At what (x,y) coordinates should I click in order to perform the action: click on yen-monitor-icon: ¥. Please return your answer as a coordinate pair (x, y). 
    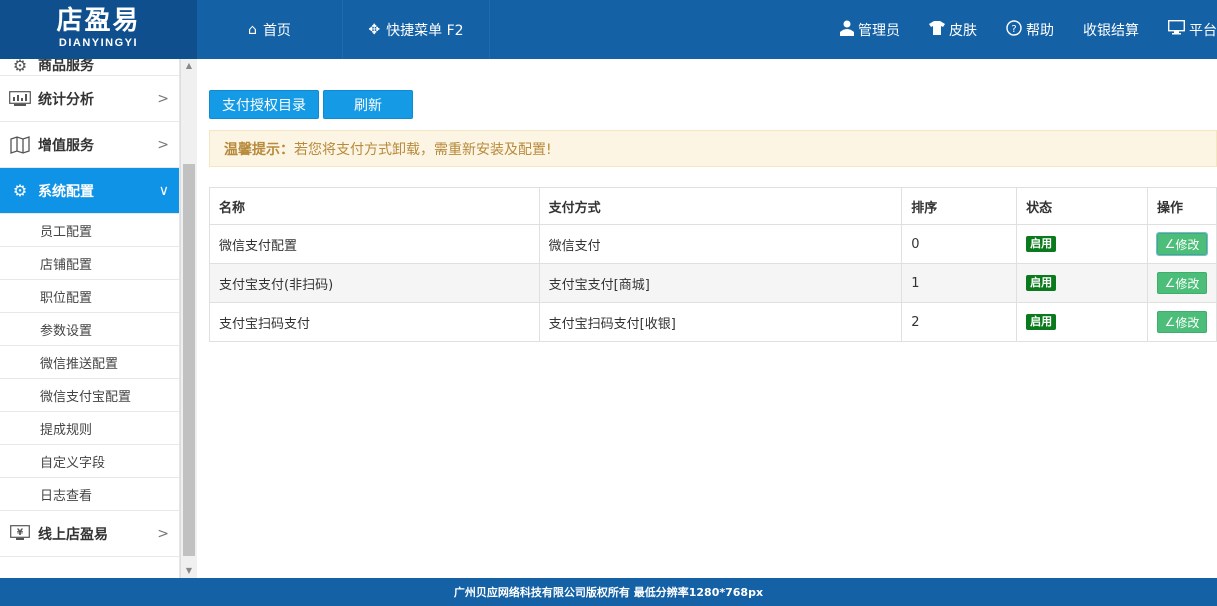
    Looking at the image, I should click on (20, 534).